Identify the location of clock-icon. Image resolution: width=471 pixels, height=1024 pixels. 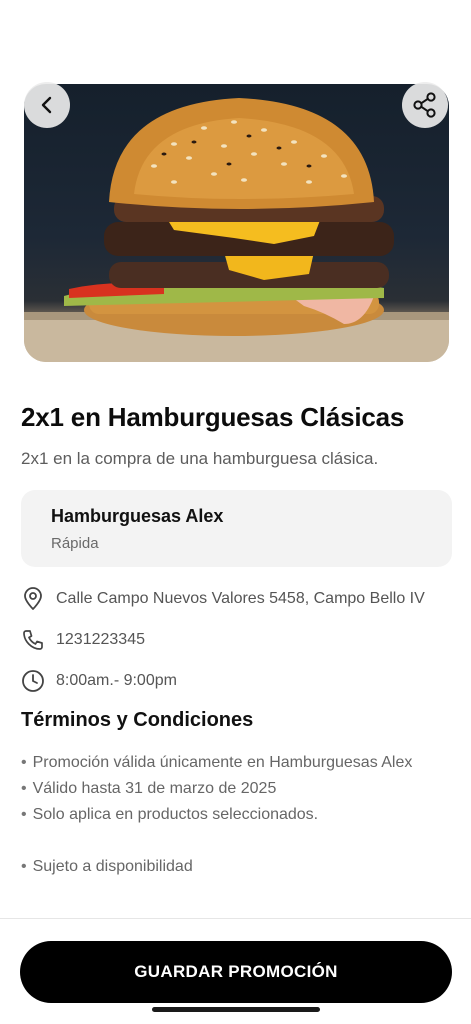
(33, 681).